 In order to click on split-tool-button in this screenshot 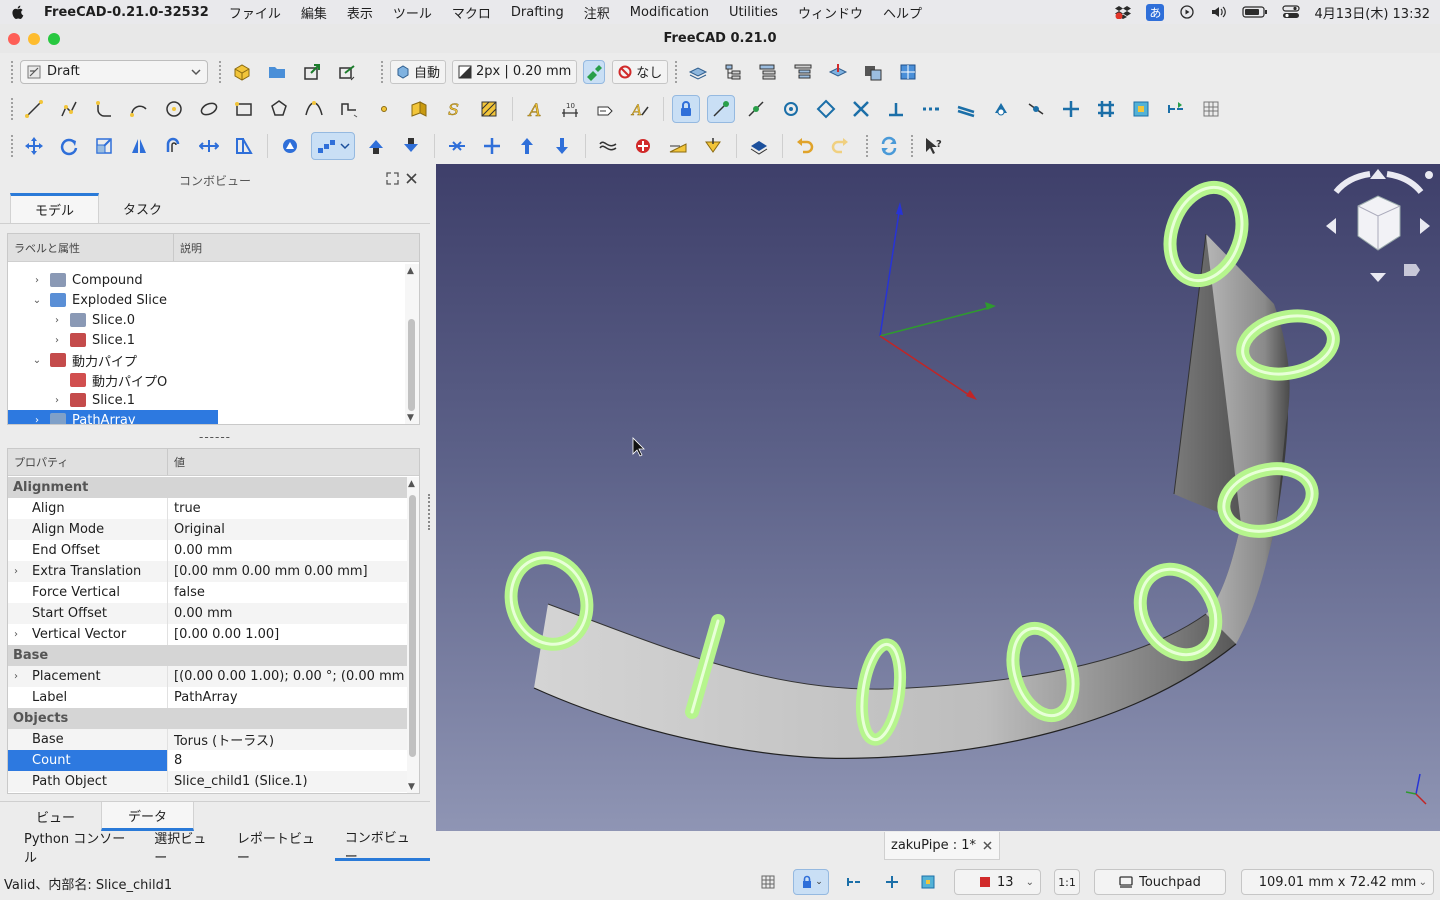, I will do `click(492, 146)`.